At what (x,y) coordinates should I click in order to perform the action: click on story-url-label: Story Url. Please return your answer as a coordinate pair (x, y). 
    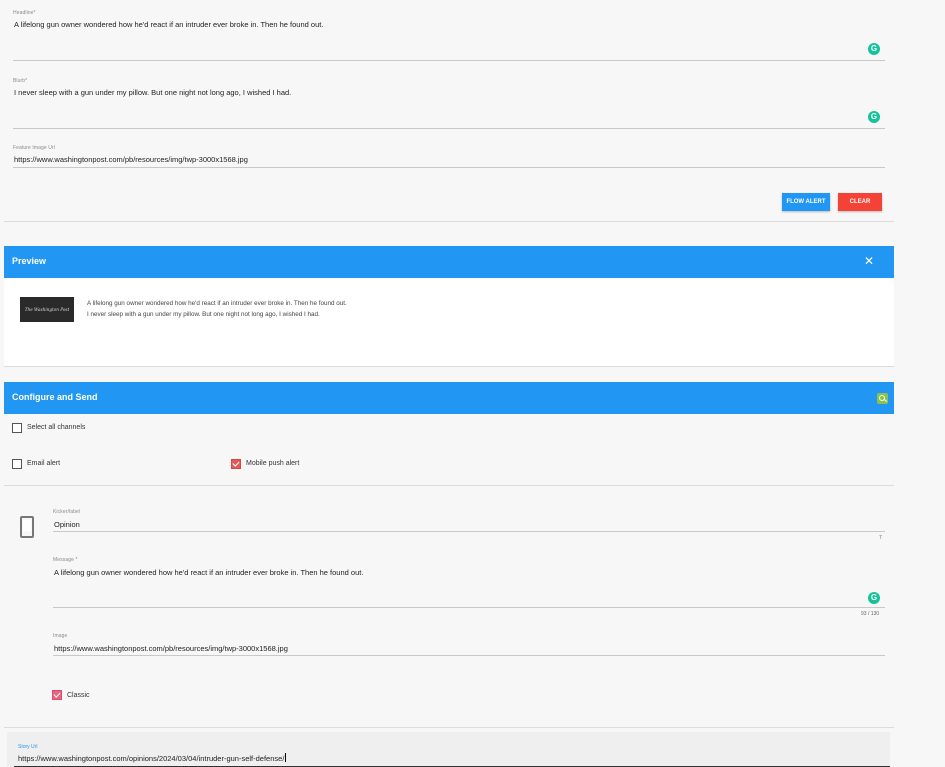
    Looking at the image, I should click on (28, 747).